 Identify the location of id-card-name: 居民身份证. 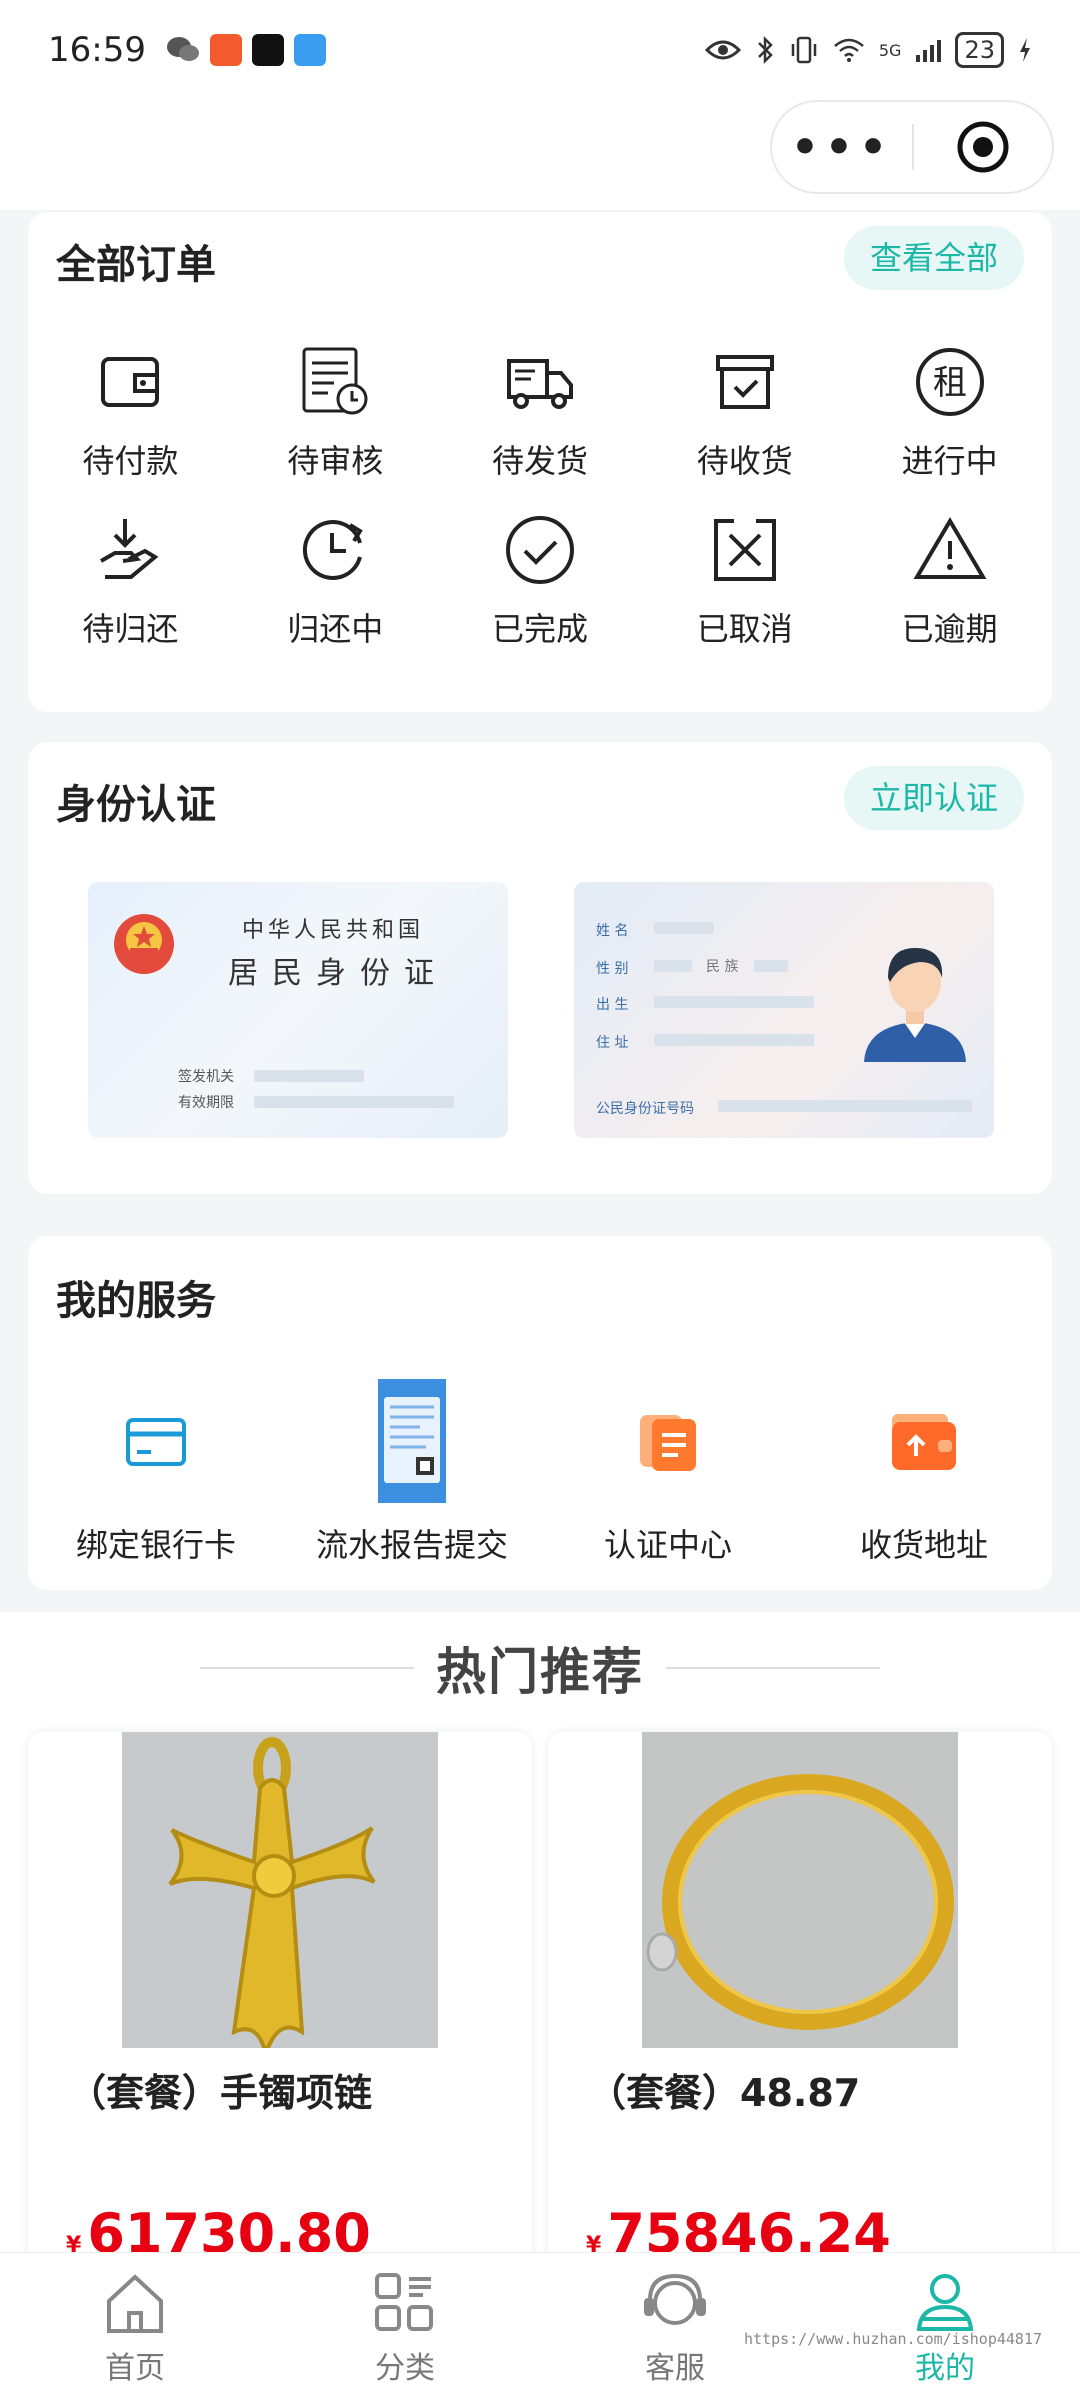
(338, 973).